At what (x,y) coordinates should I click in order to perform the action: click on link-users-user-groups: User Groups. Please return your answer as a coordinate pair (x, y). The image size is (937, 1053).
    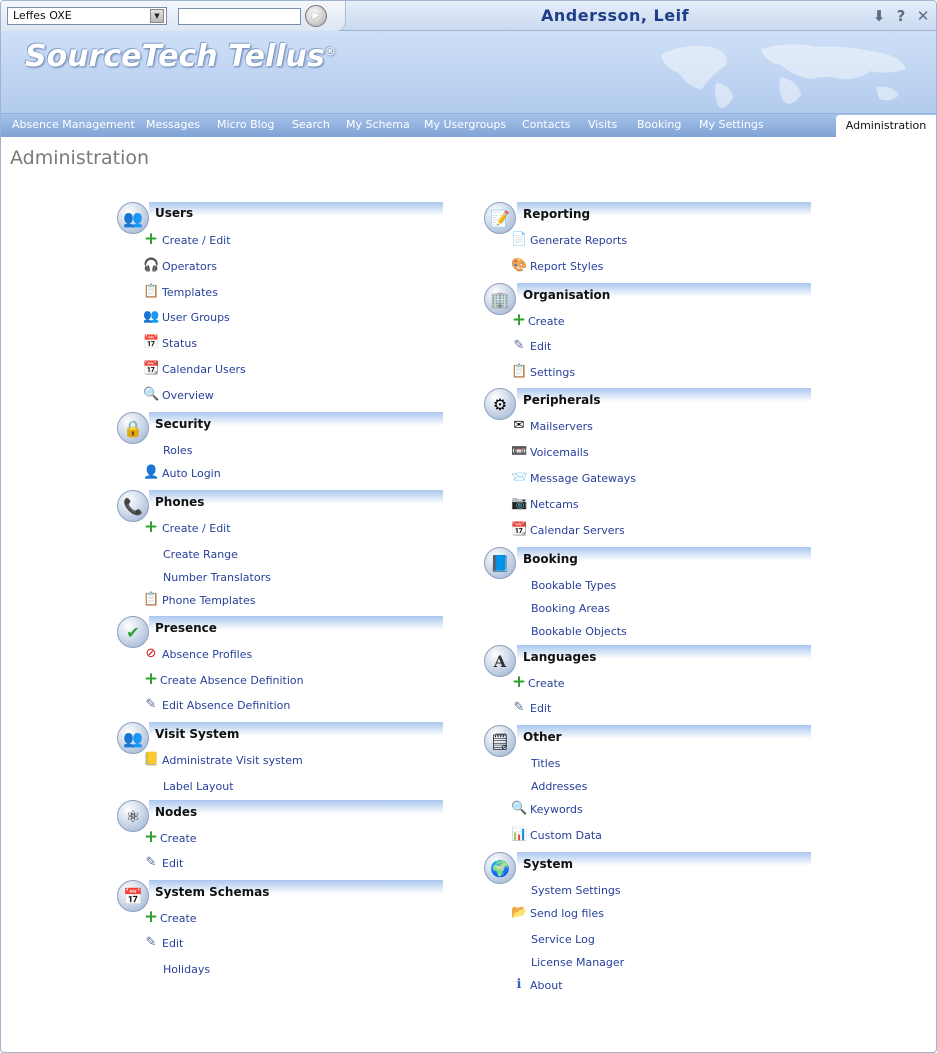
    Looking at the image, I should click on (196, 317).